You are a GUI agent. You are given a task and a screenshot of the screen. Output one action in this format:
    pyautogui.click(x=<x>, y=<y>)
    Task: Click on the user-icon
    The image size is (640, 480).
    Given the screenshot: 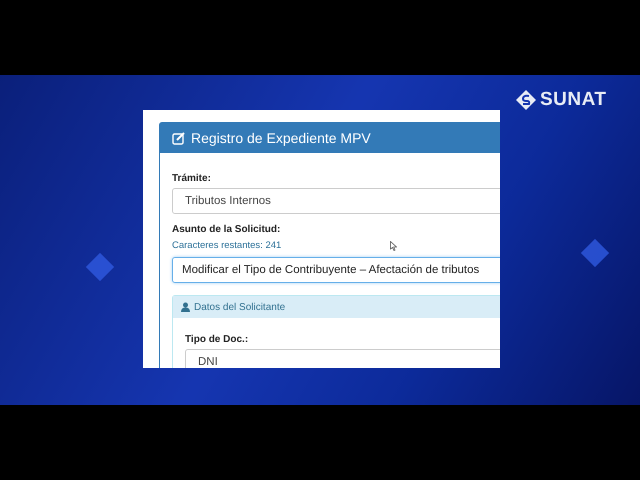 What is the action you would take?
    pyautogui.click(x=185, y=307)
    